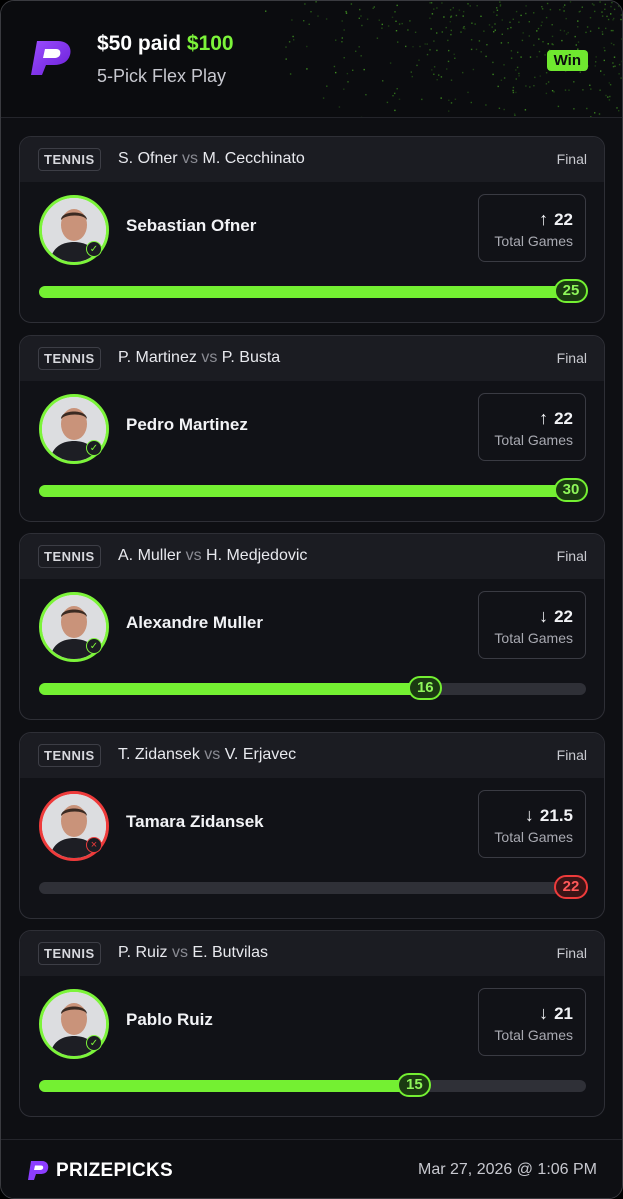 The height and width of the screenshot is (1199, 623). Describe the element at coordinates (443, 59) in the screenshot. I see `header-background-pattern` at that location.